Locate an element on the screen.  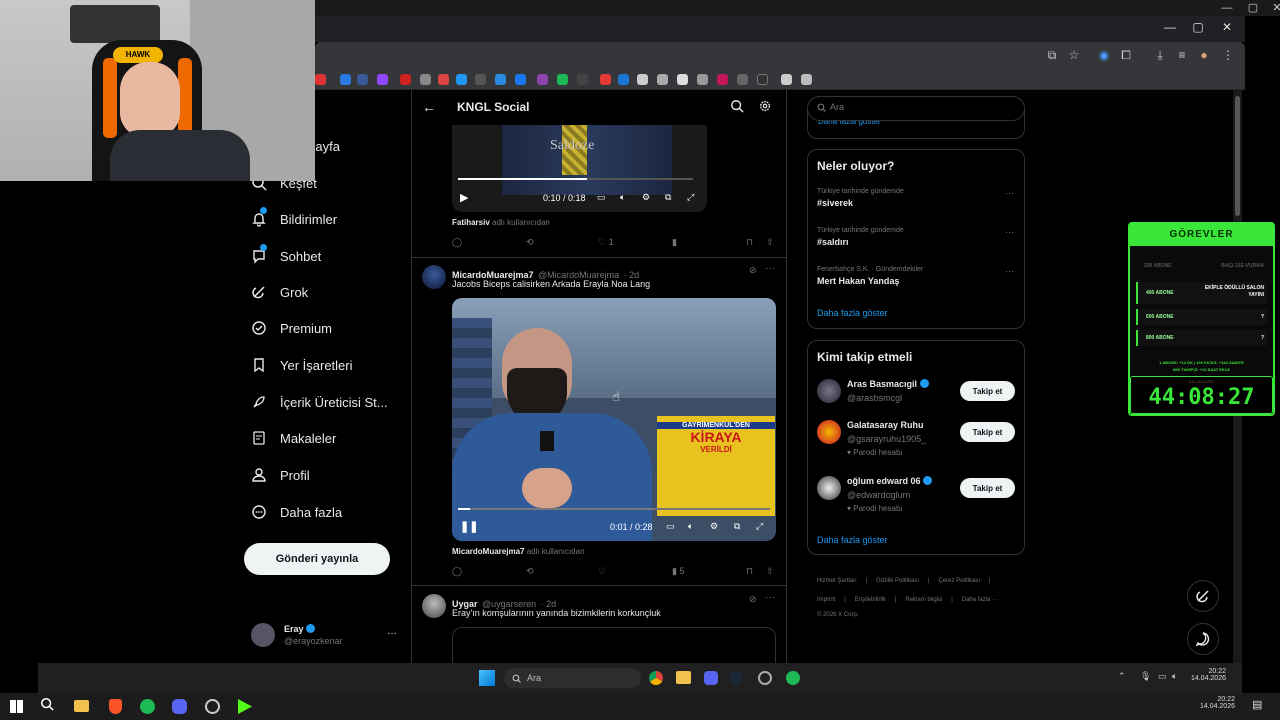
bookmark-star-icon: ☆ is located at coordinates (1074, 55).